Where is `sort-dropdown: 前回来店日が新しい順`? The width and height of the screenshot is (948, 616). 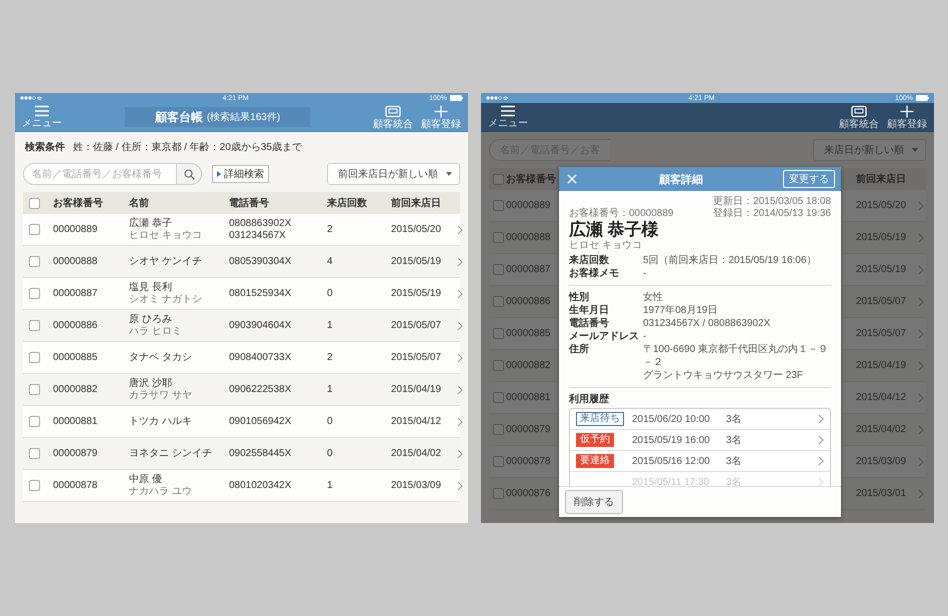 sort-dropdown: 前回来店日が新しい順 is located at coordinates (393, 174).